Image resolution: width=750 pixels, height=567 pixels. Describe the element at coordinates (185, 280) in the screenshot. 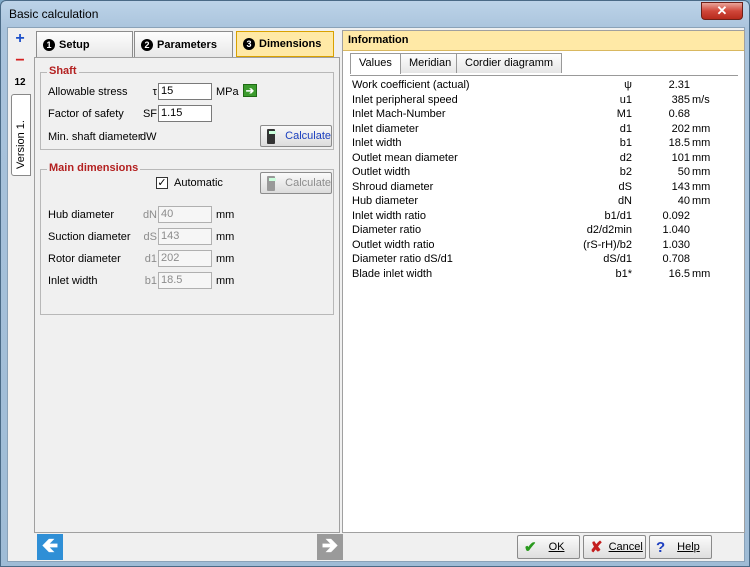

I see `inlet-width-input: 18.5` at that location.